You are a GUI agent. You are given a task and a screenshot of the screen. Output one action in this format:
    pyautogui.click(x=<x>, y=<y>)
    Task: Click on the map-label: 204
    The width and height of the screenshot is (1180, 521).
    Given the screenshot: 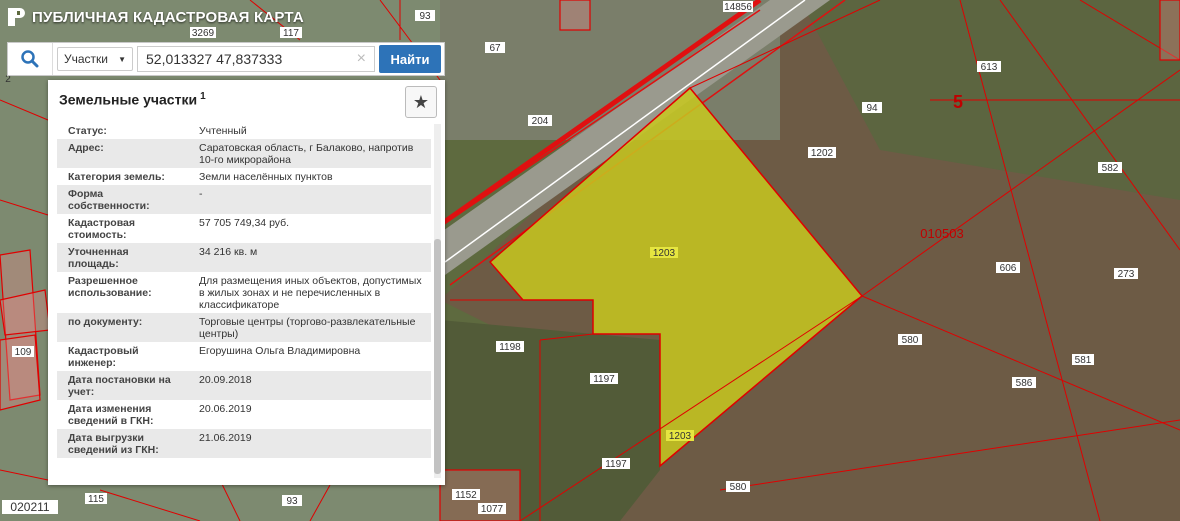 What is the action you would take?
    pyautogui.click(x=540, y=121)
    